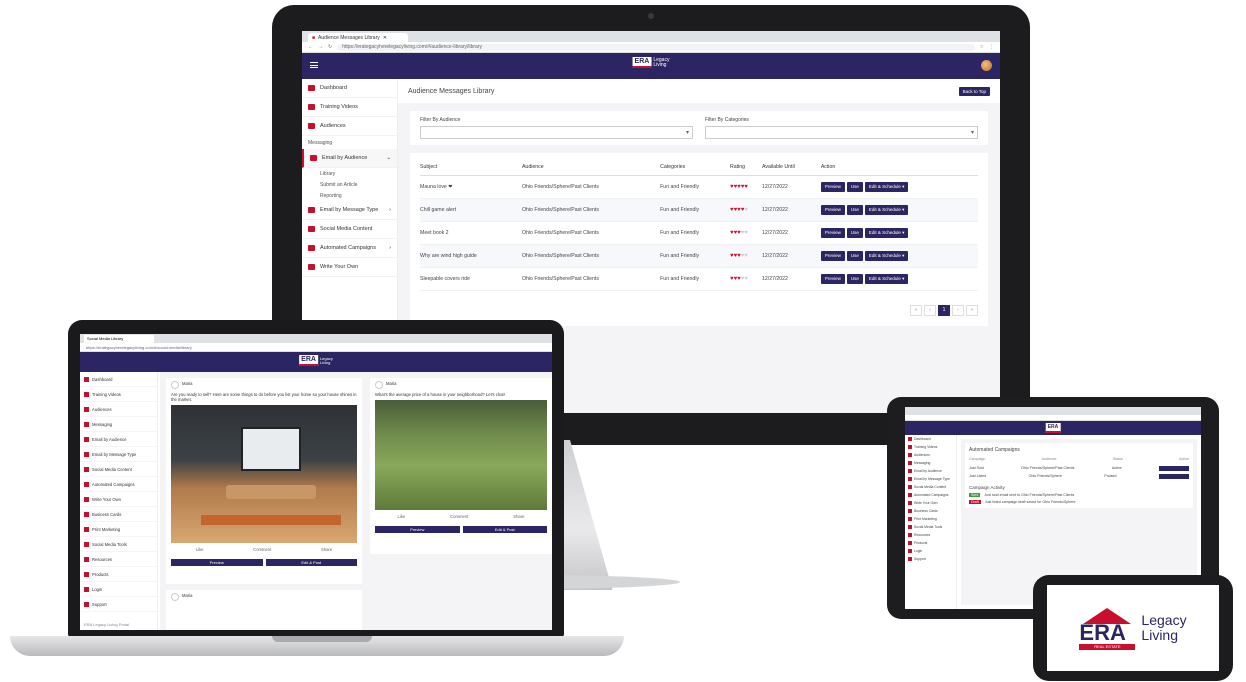  What do you see at coordinates (944, 310) in the screenshot?
I see `page-current: 1` at bounding box center [944, 310].